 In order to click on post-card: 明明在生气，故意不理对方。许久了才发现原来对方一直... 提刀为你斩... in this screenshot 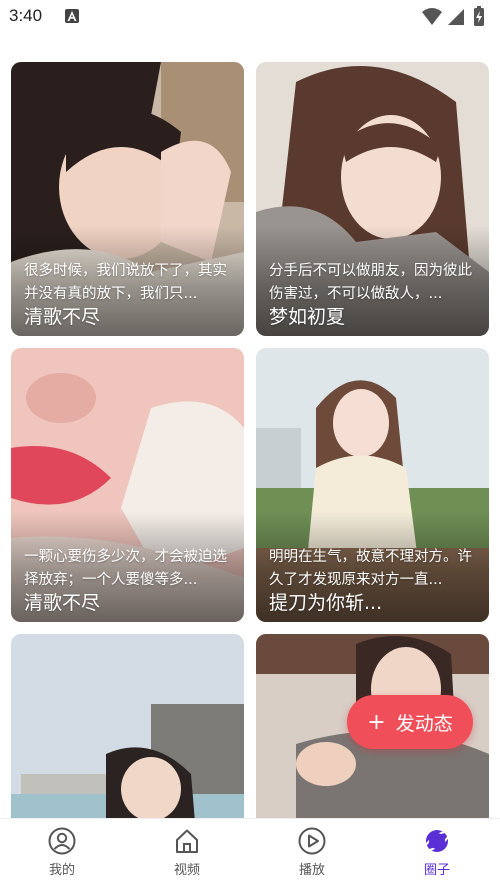, I will do `click(372, 485)`.